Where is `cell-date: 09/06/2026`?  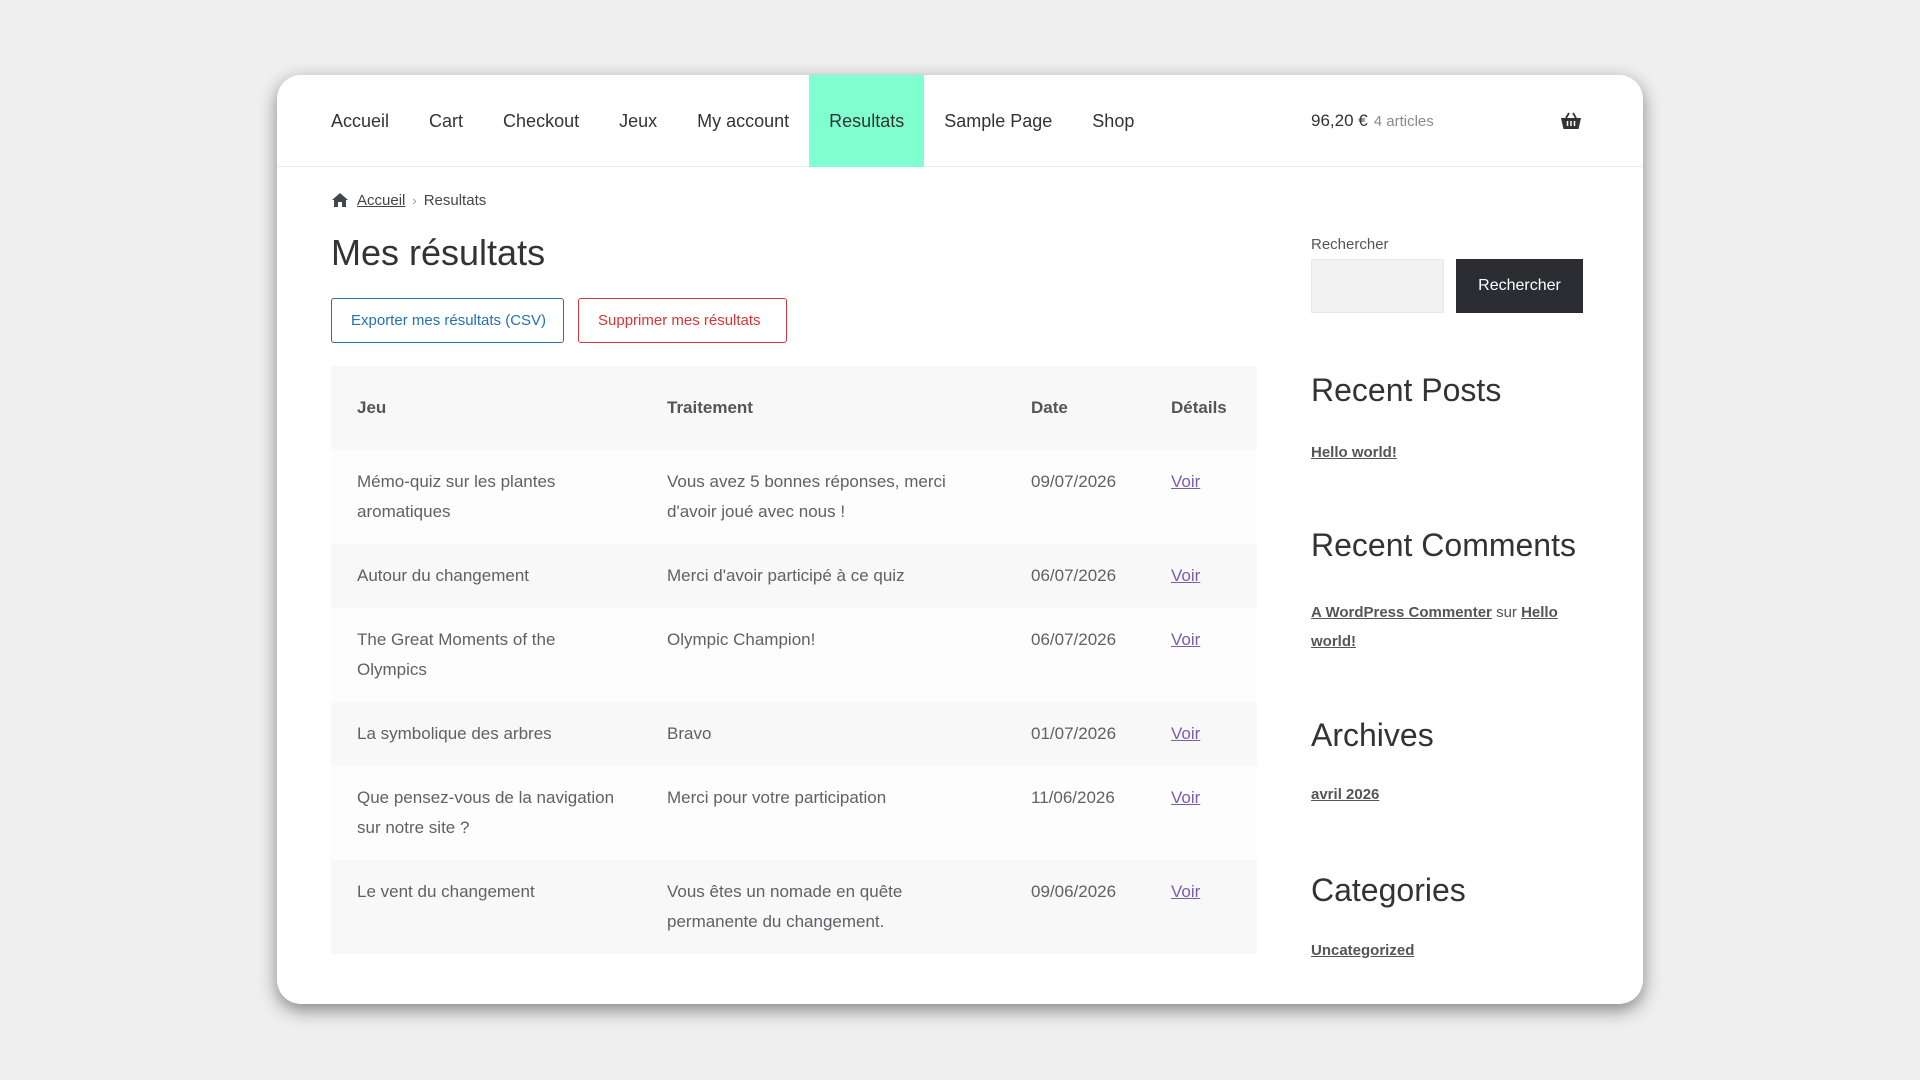
cell-date: 09/06/2026 is located at coordinates (1075, 907).